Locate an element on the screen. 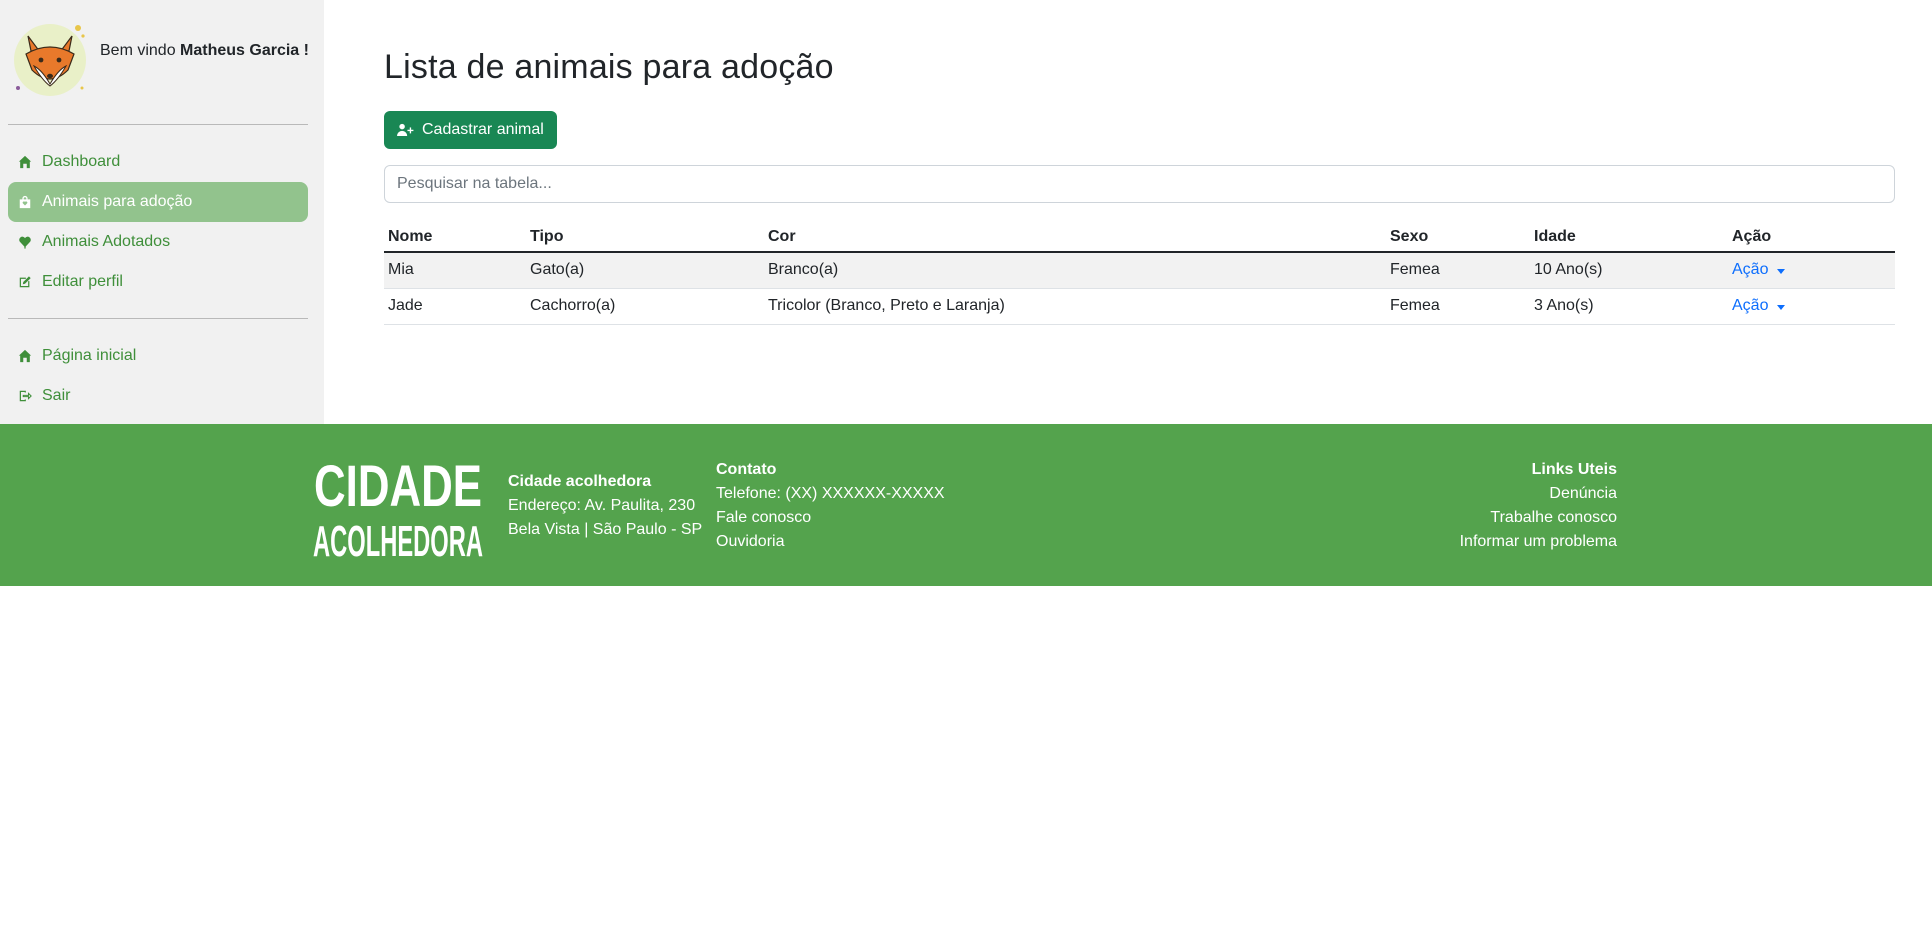 The height and width of the screenshot is (929, 1932). footer-org-name: Cidade acolhedora is located at coordinates (580, 481).